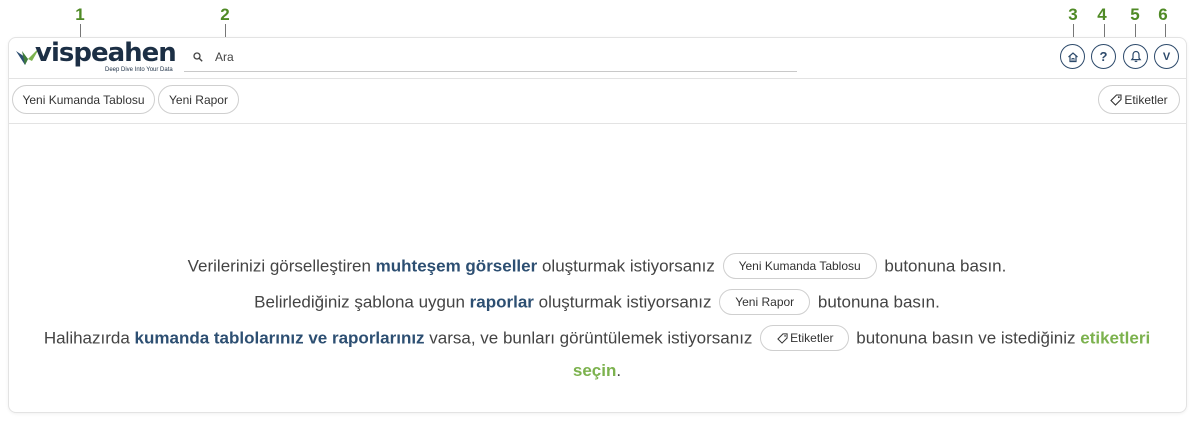  I want to click on callout-6: 6, so click(1163, 14).